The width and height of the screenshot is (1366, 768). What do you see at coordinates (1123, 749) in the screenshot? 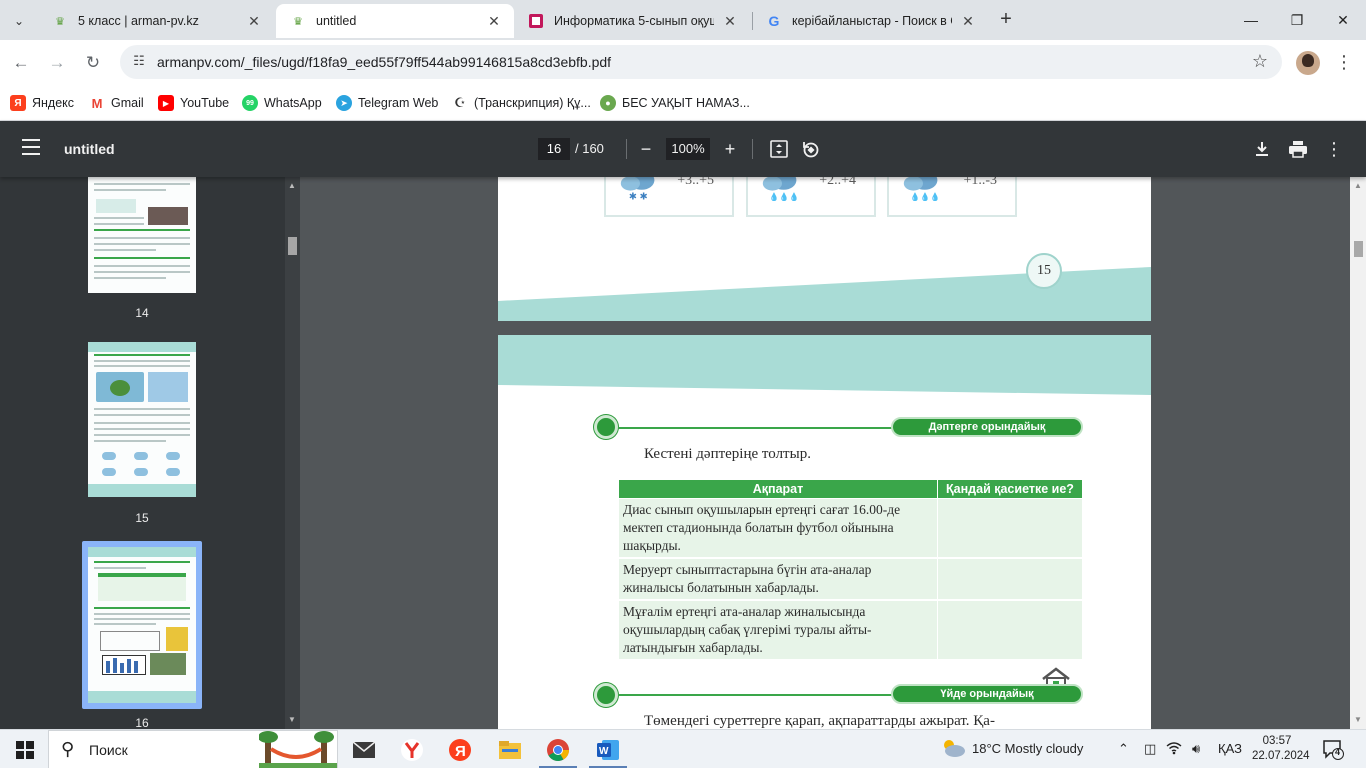
I see `show-hidden-icons-icon: ⌃` at bounding box center [1123, 749].